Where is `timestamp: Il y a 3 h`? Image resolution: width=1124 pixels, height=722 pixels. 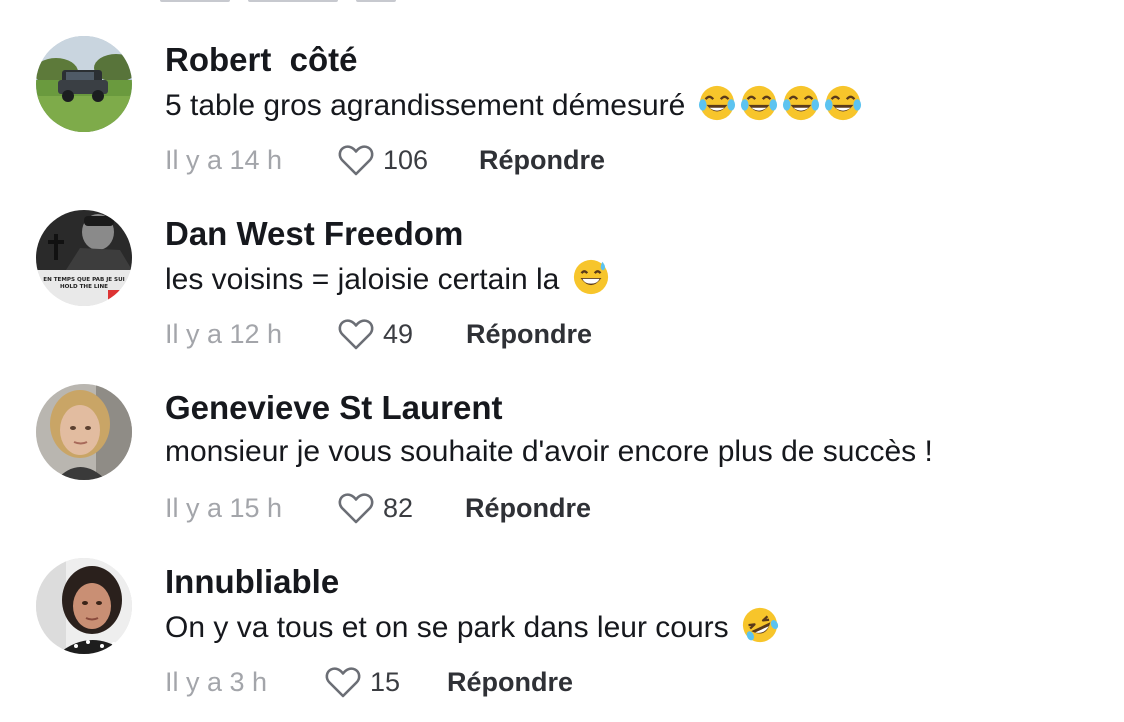
timestamp: Il y a 3 h is located at coordinates (216, 681).